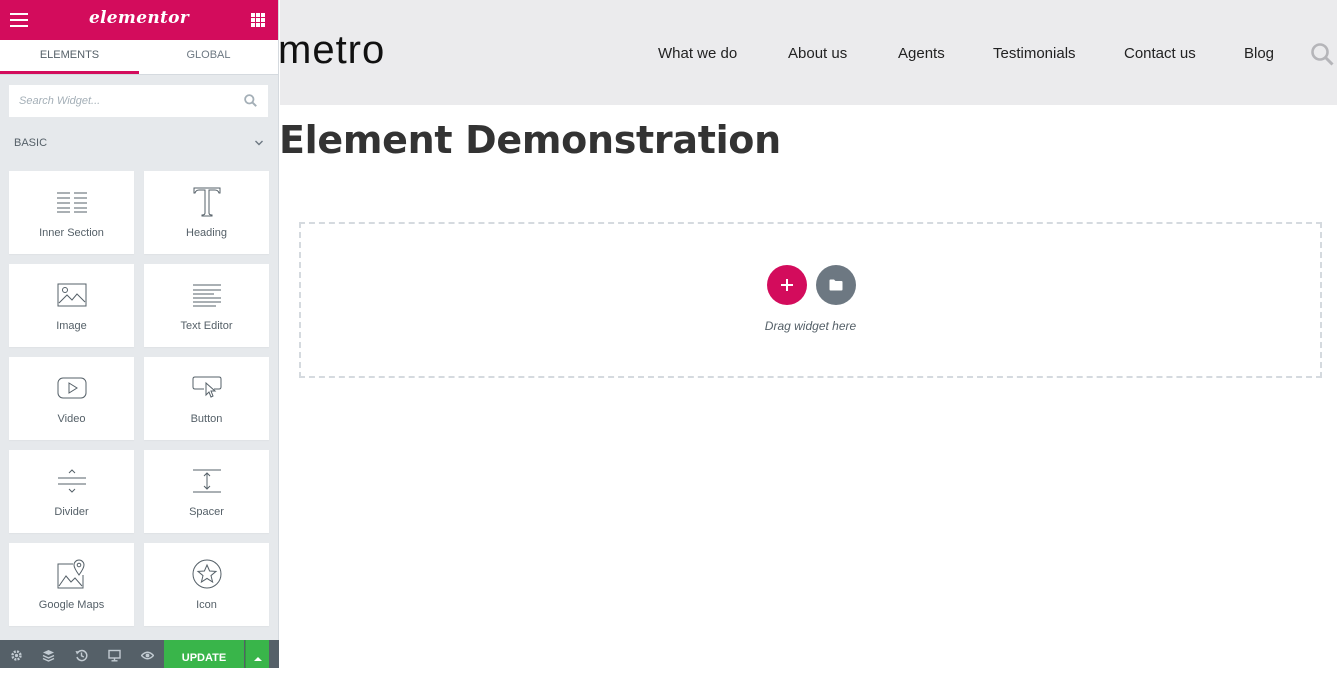 This screenshot has height=676, width=1337. What do you see at coordinates (530, 140) in the screenshot?
I see `page-title: Element Demonstration` at bounding box center [530, 140].